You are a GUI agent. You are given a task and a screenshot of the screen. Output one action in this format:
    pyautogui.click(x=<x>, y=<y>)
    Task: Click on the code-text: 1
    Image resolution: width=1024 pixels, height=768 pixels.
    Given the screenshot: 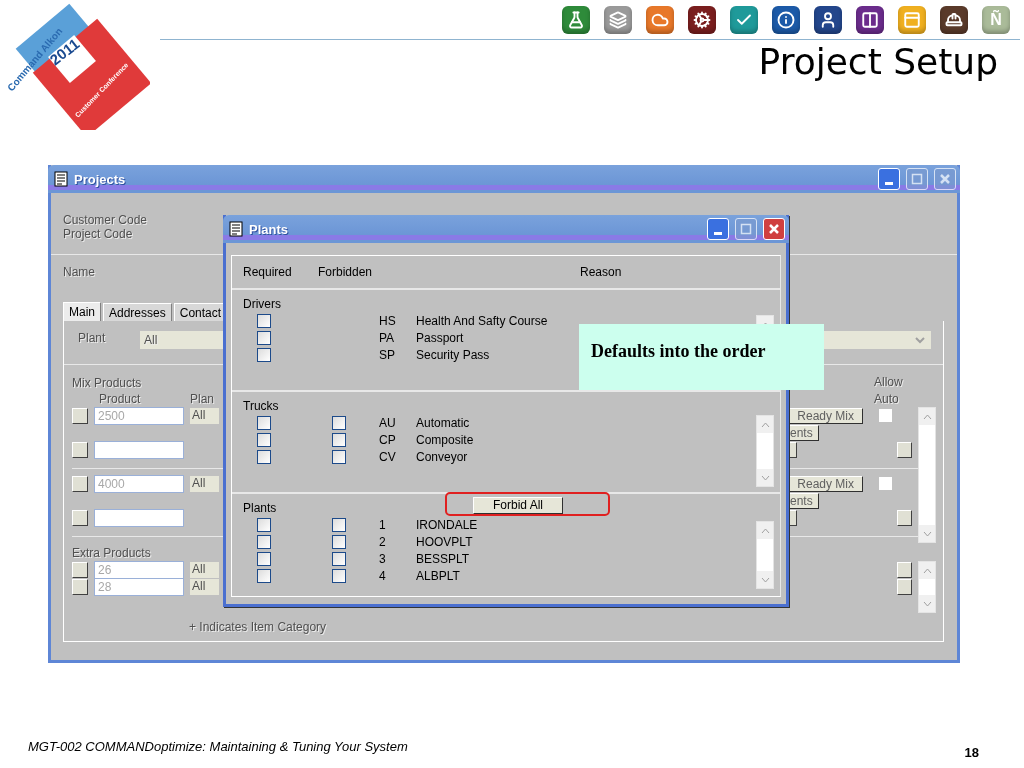 What is the action you would take?
    pyautogui.click(x=383, y=524)
    